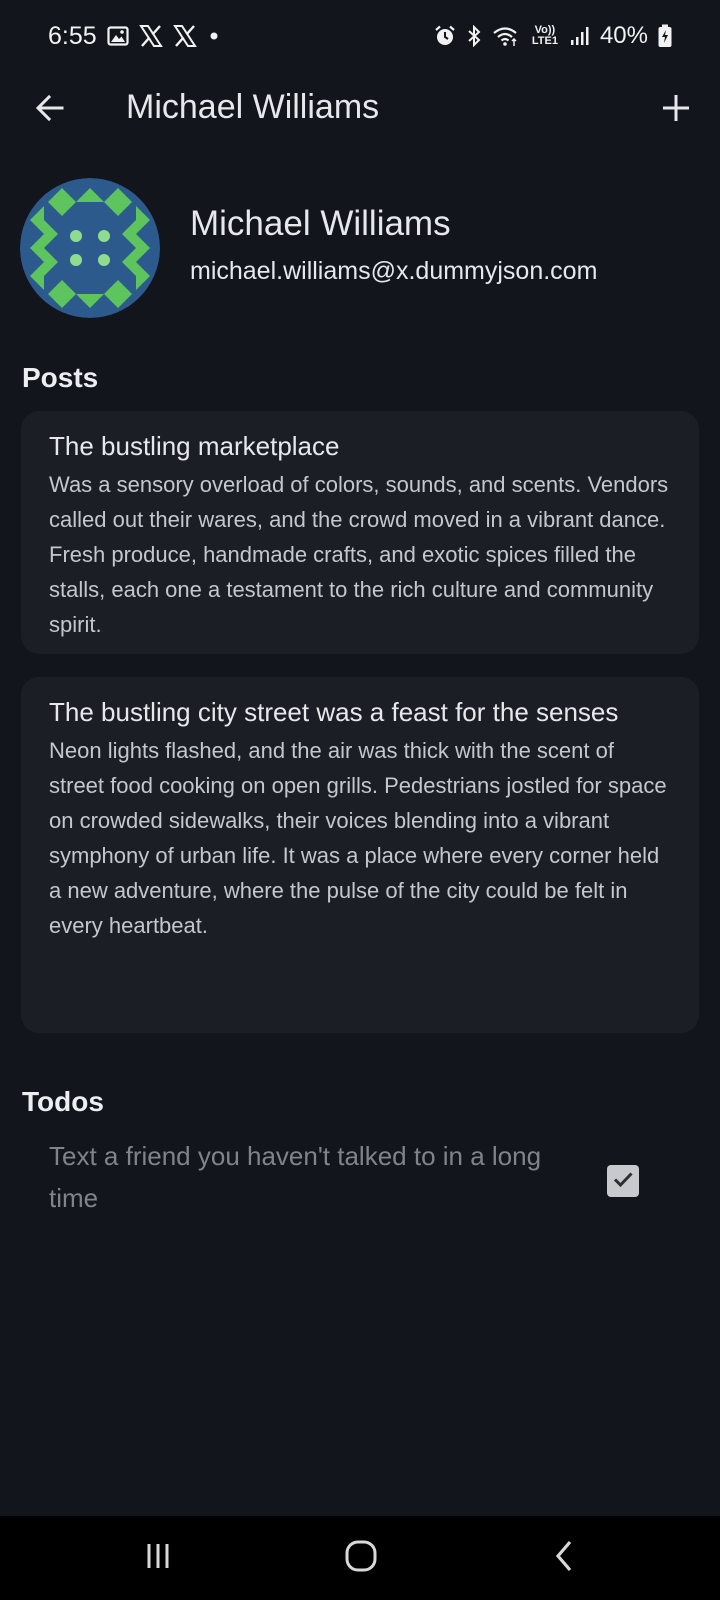 The width and height of the screenshot is (720, 1600). Describe the element at coordinates (320, 223) in the screenshot. I see `profile-name: Michael Williams` at that location.